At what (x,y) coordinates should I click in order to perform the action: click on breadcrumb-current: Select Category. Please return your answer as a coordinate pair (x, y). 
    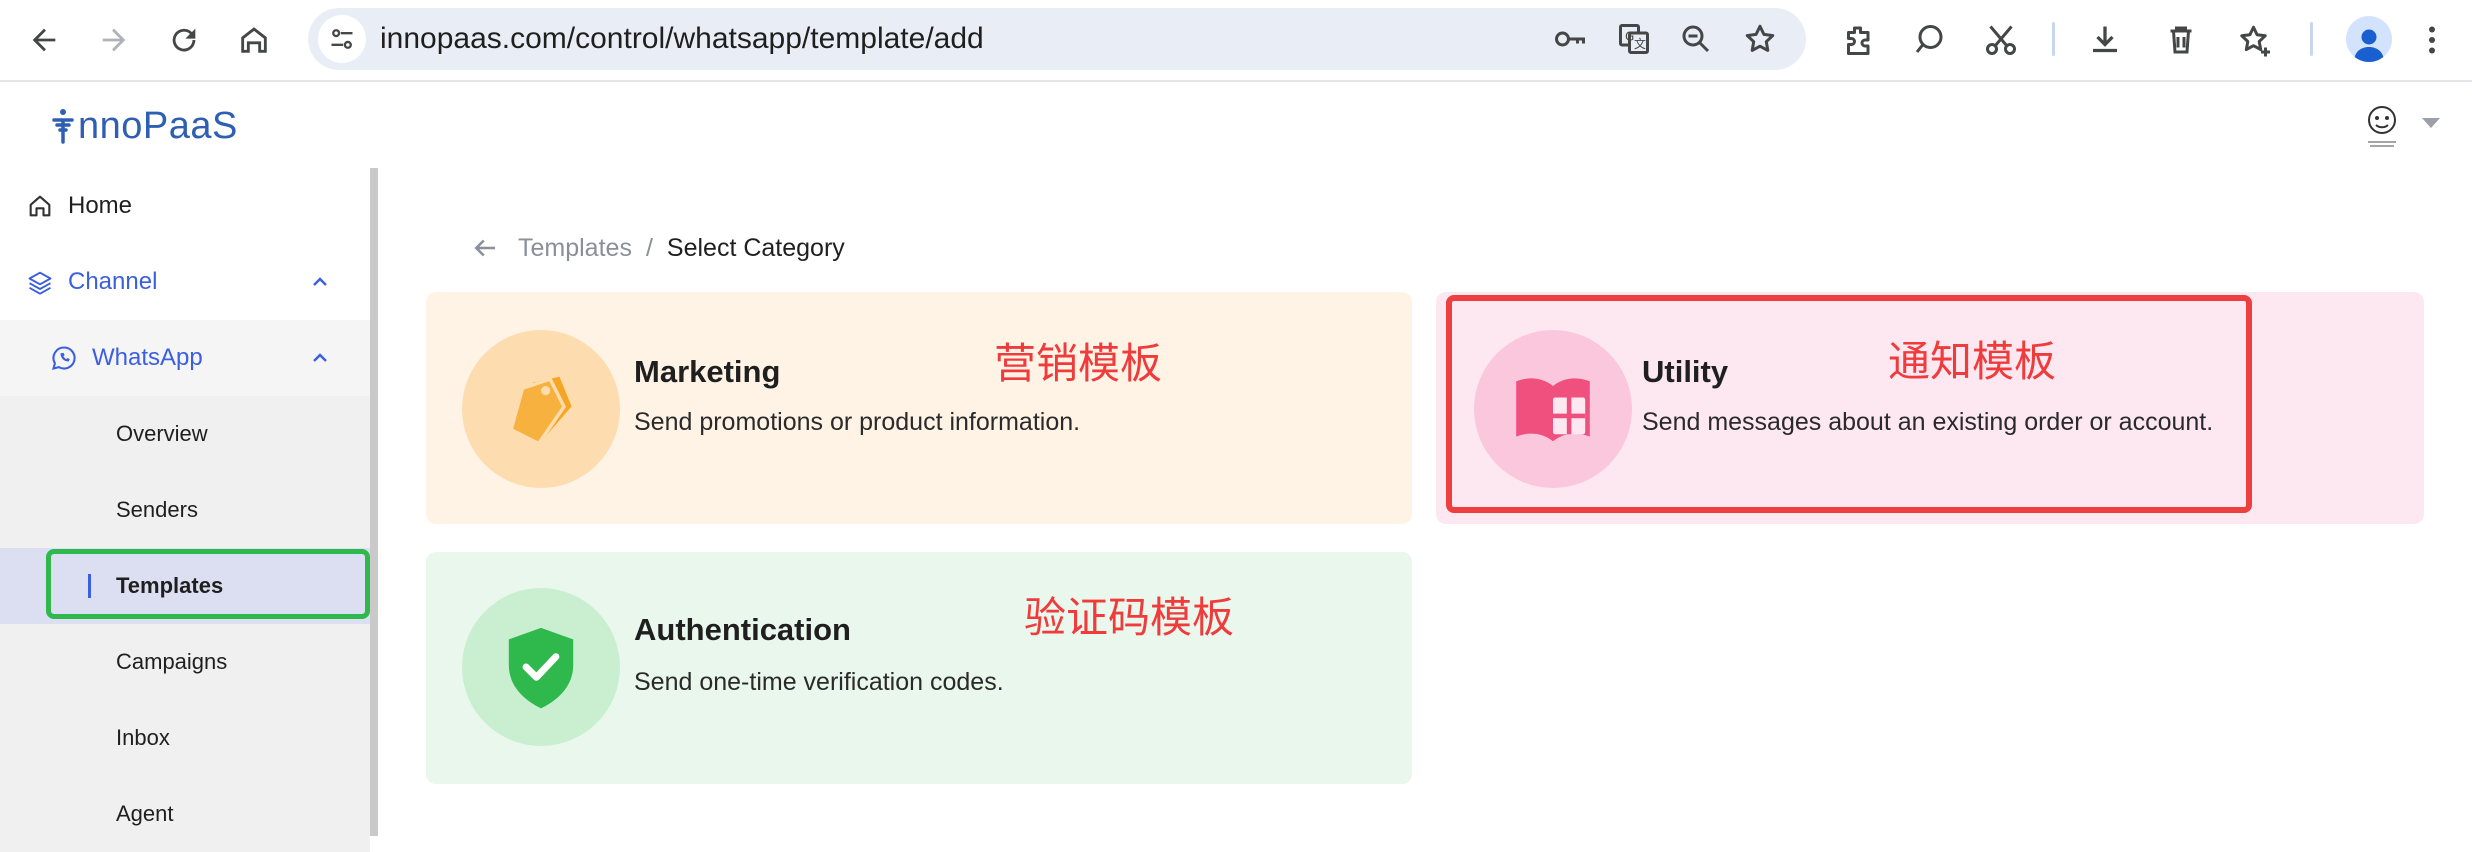
    Looking at the image, I should click on (755, 247).